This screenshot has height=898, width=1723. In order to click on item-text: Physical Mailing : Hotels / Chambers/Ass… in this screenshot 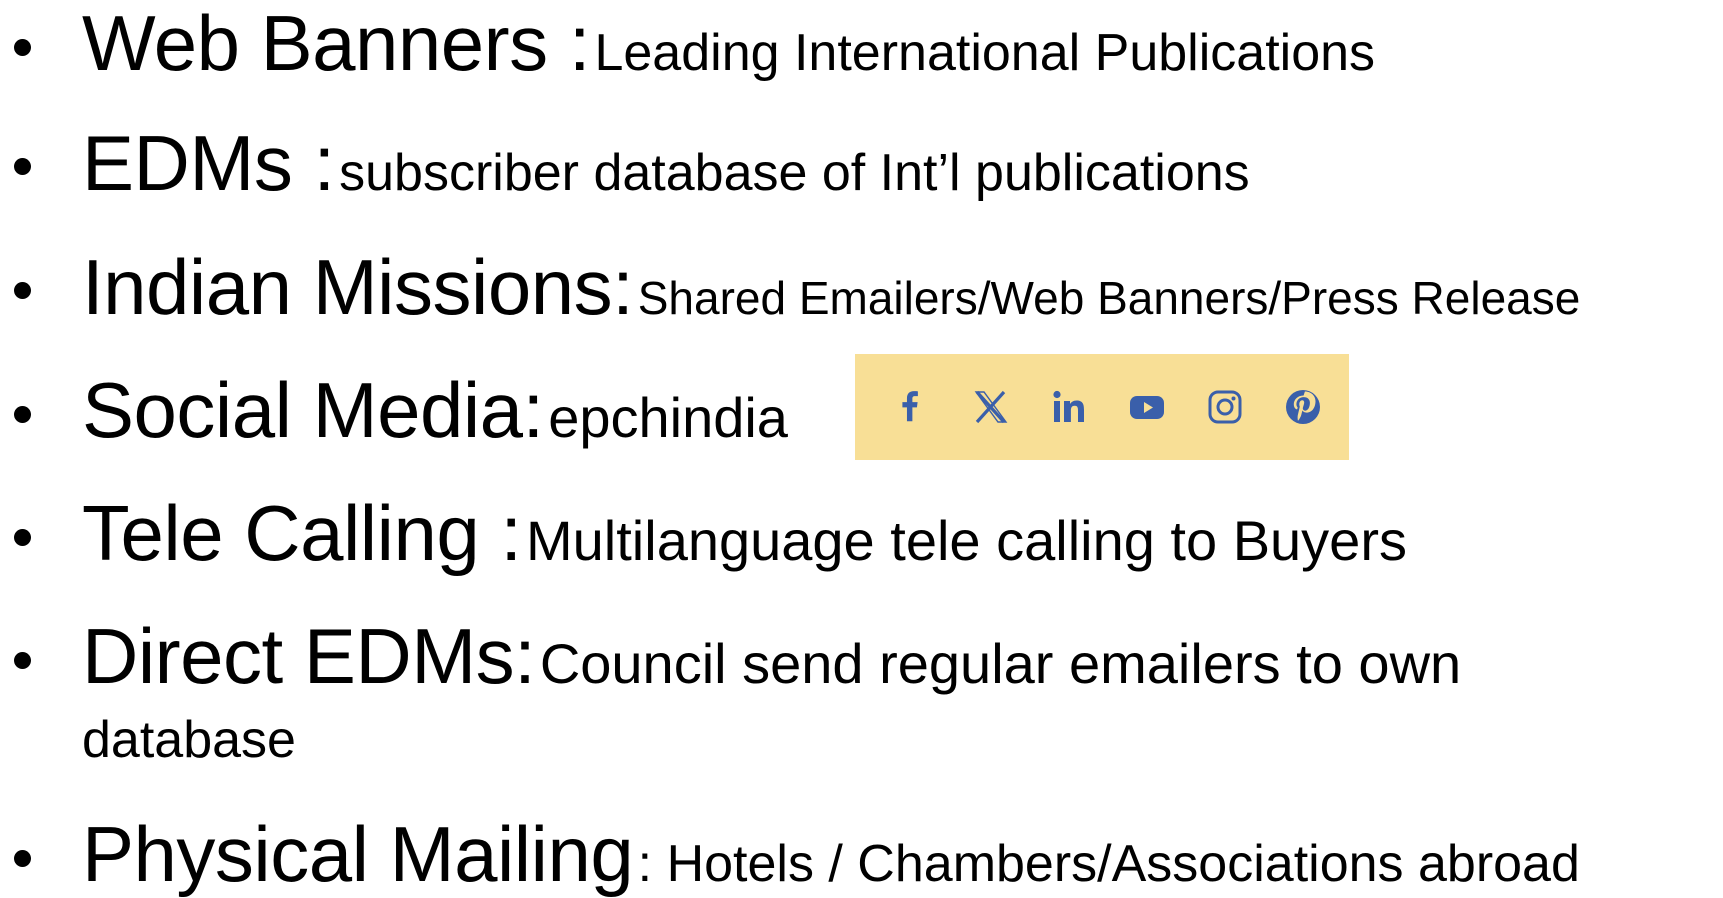, I will do `click(831, 854)`.